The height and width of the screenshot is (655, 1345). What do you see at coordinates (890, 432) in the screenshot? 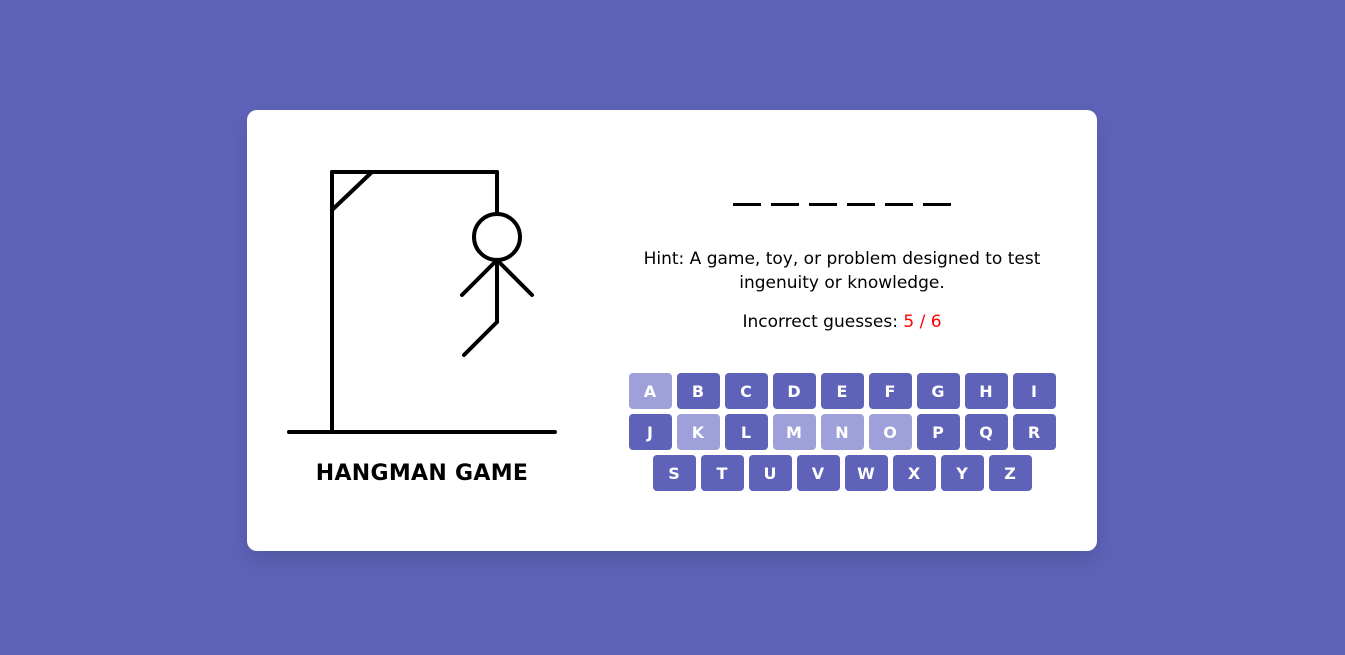
I see `key-o: O` at bounding box center [890, 432].